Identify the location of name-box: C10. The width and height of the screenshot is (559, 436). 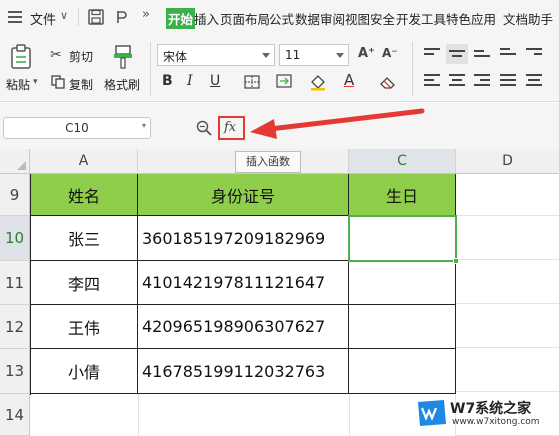
(77, 128).